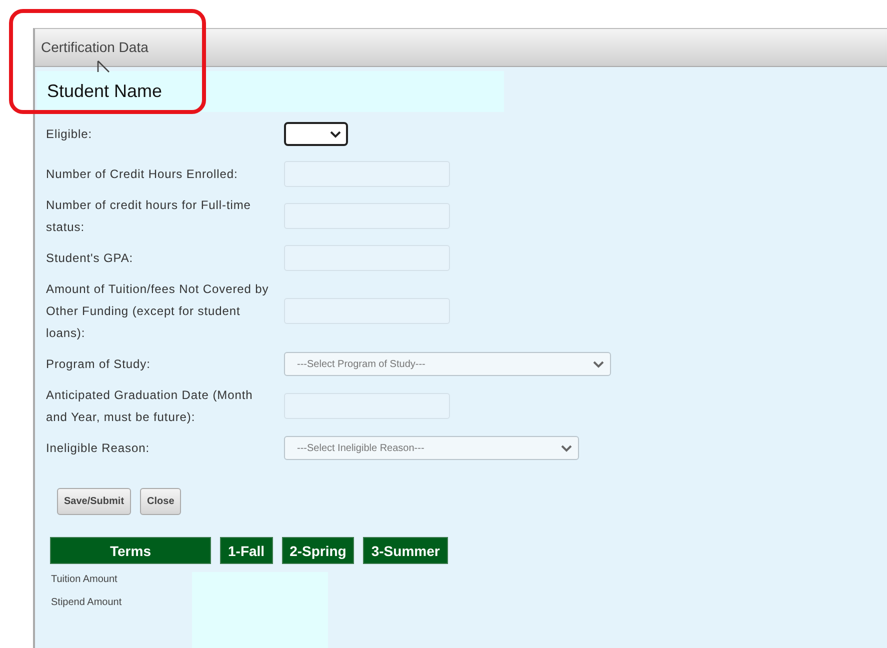 This screenshot has width=887, height=648. What do you see at coordinates (70, 134) in the screenshot?
I see `field-label: Eligible:` at bounding box center [70, 134].